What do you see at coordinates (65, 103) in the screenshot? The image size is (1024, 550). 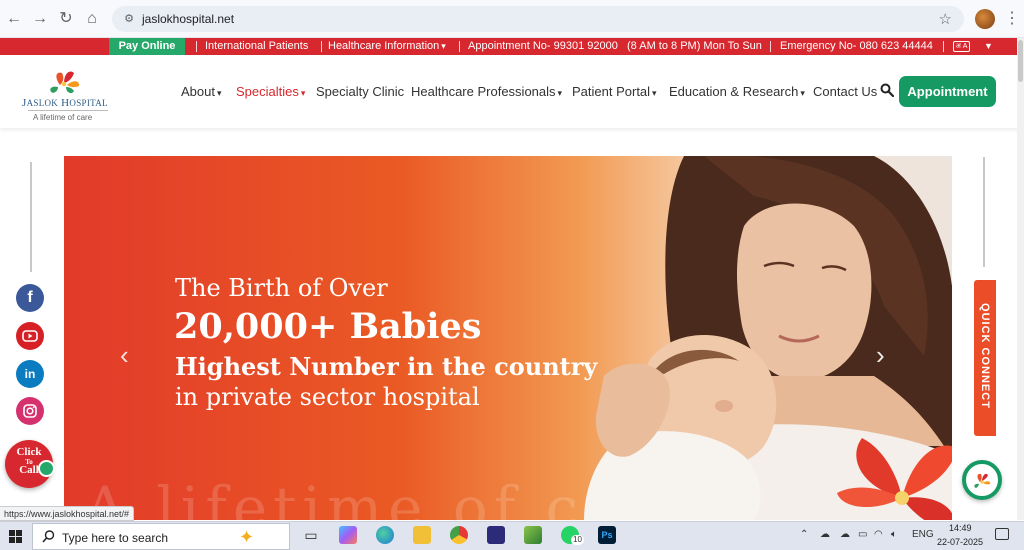 I see `logo-wordmark: JASLOK HOSPITAL` at bounding box center [65, 103].